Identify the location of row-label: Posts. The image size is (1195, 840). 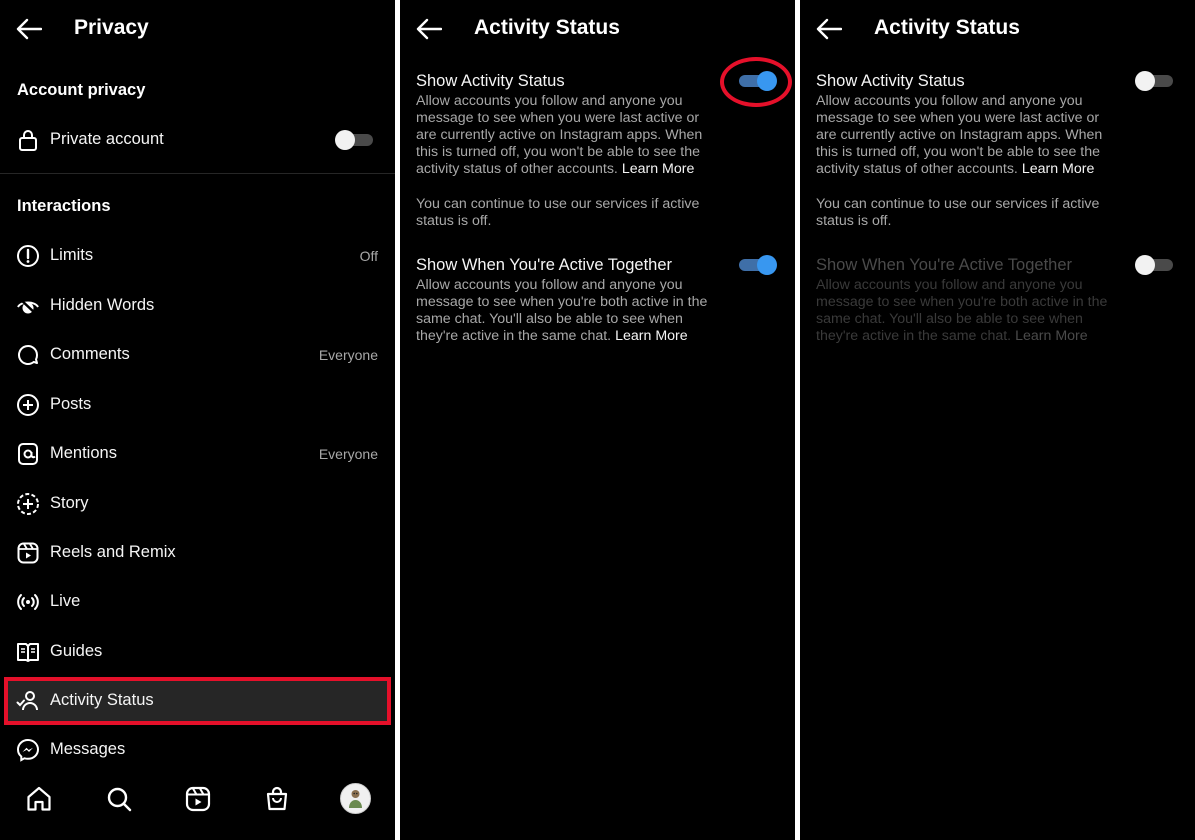
(71, 404).